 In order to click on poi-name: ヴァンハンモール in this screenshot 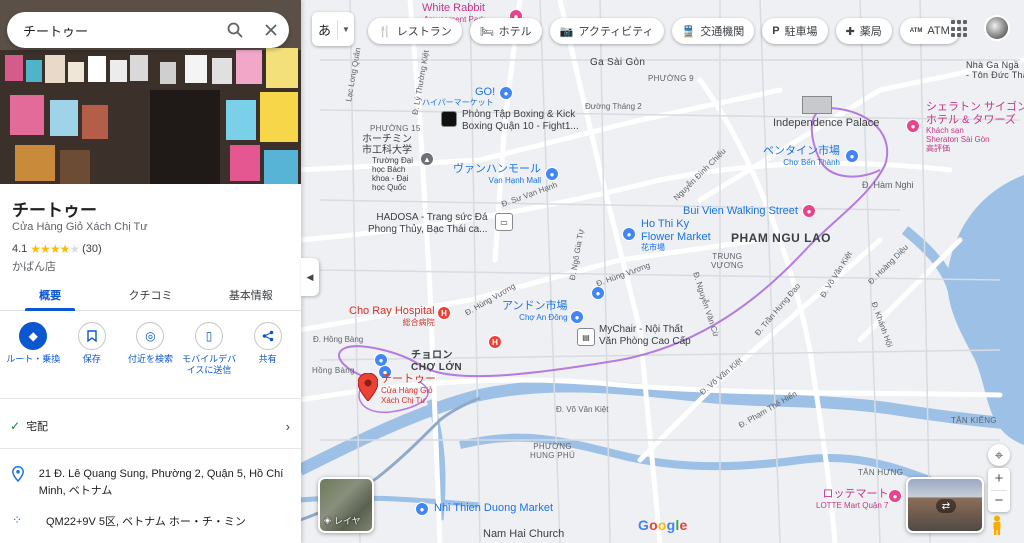, I will do `click(497, 169)`.